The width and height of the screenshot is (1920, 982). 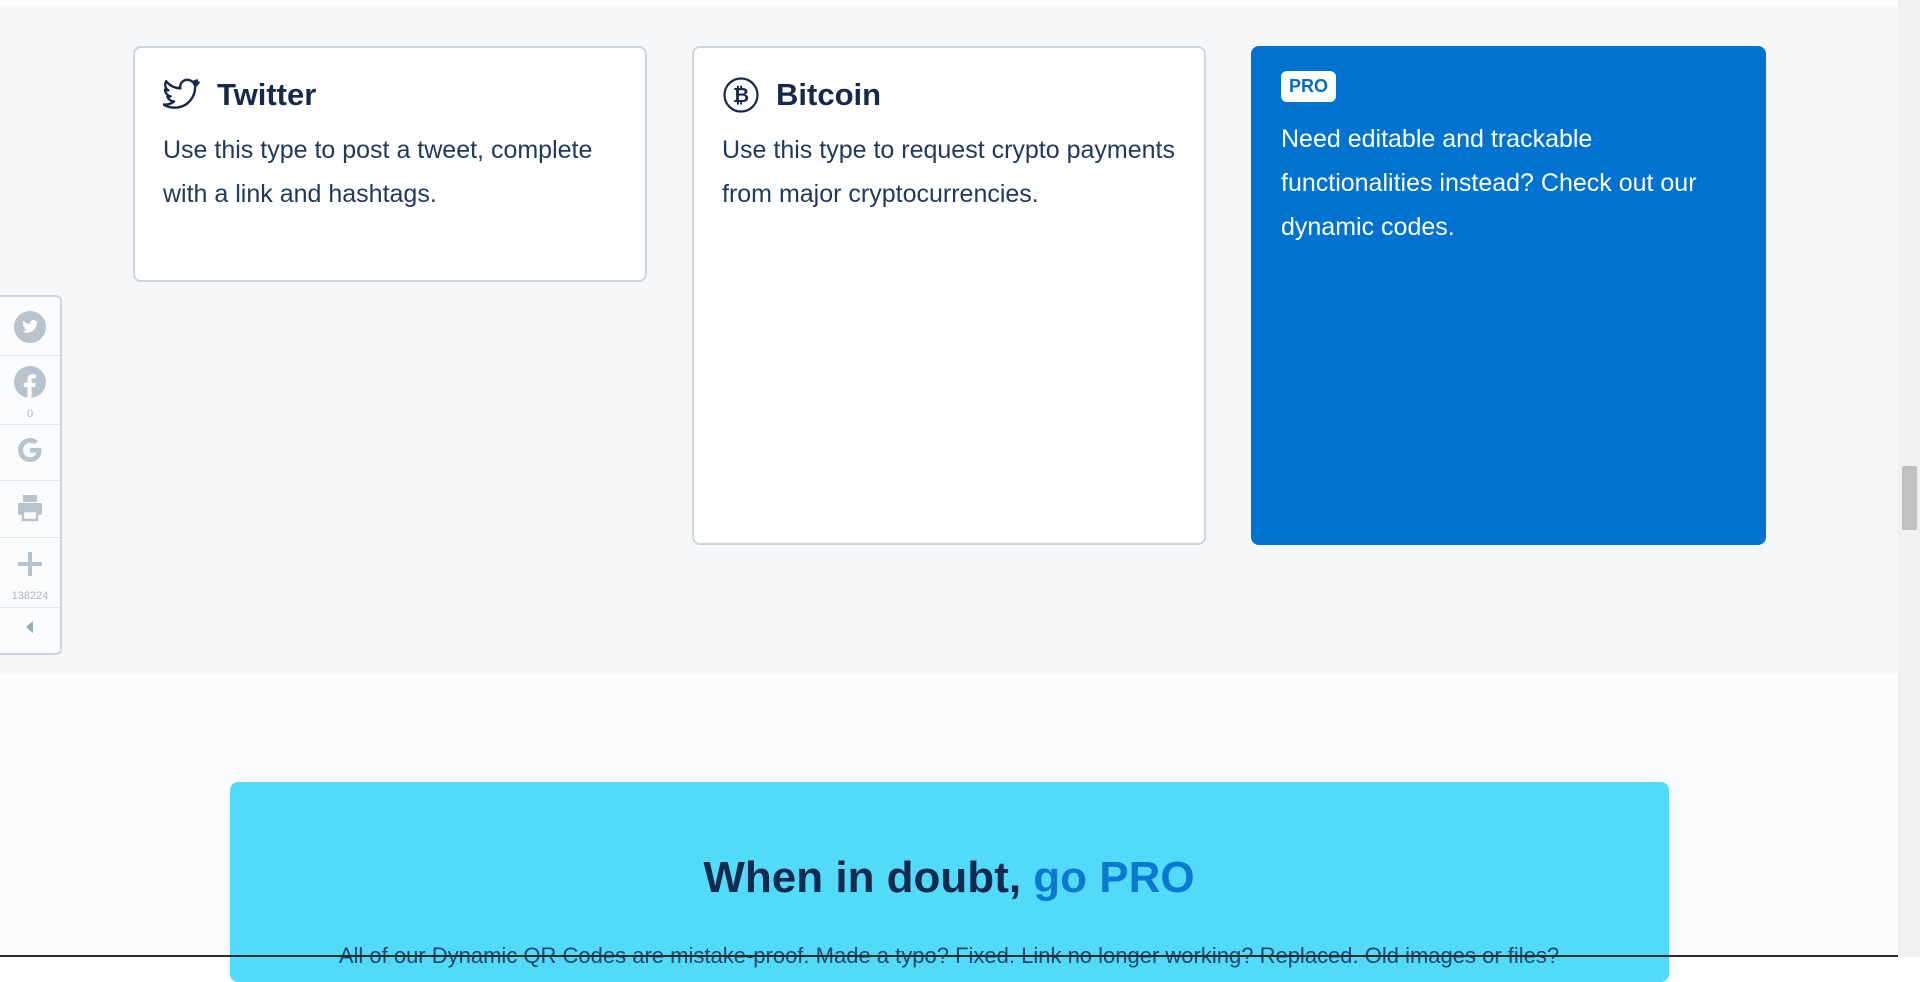 I want to click on print-icon, so click(x=30, y=509).